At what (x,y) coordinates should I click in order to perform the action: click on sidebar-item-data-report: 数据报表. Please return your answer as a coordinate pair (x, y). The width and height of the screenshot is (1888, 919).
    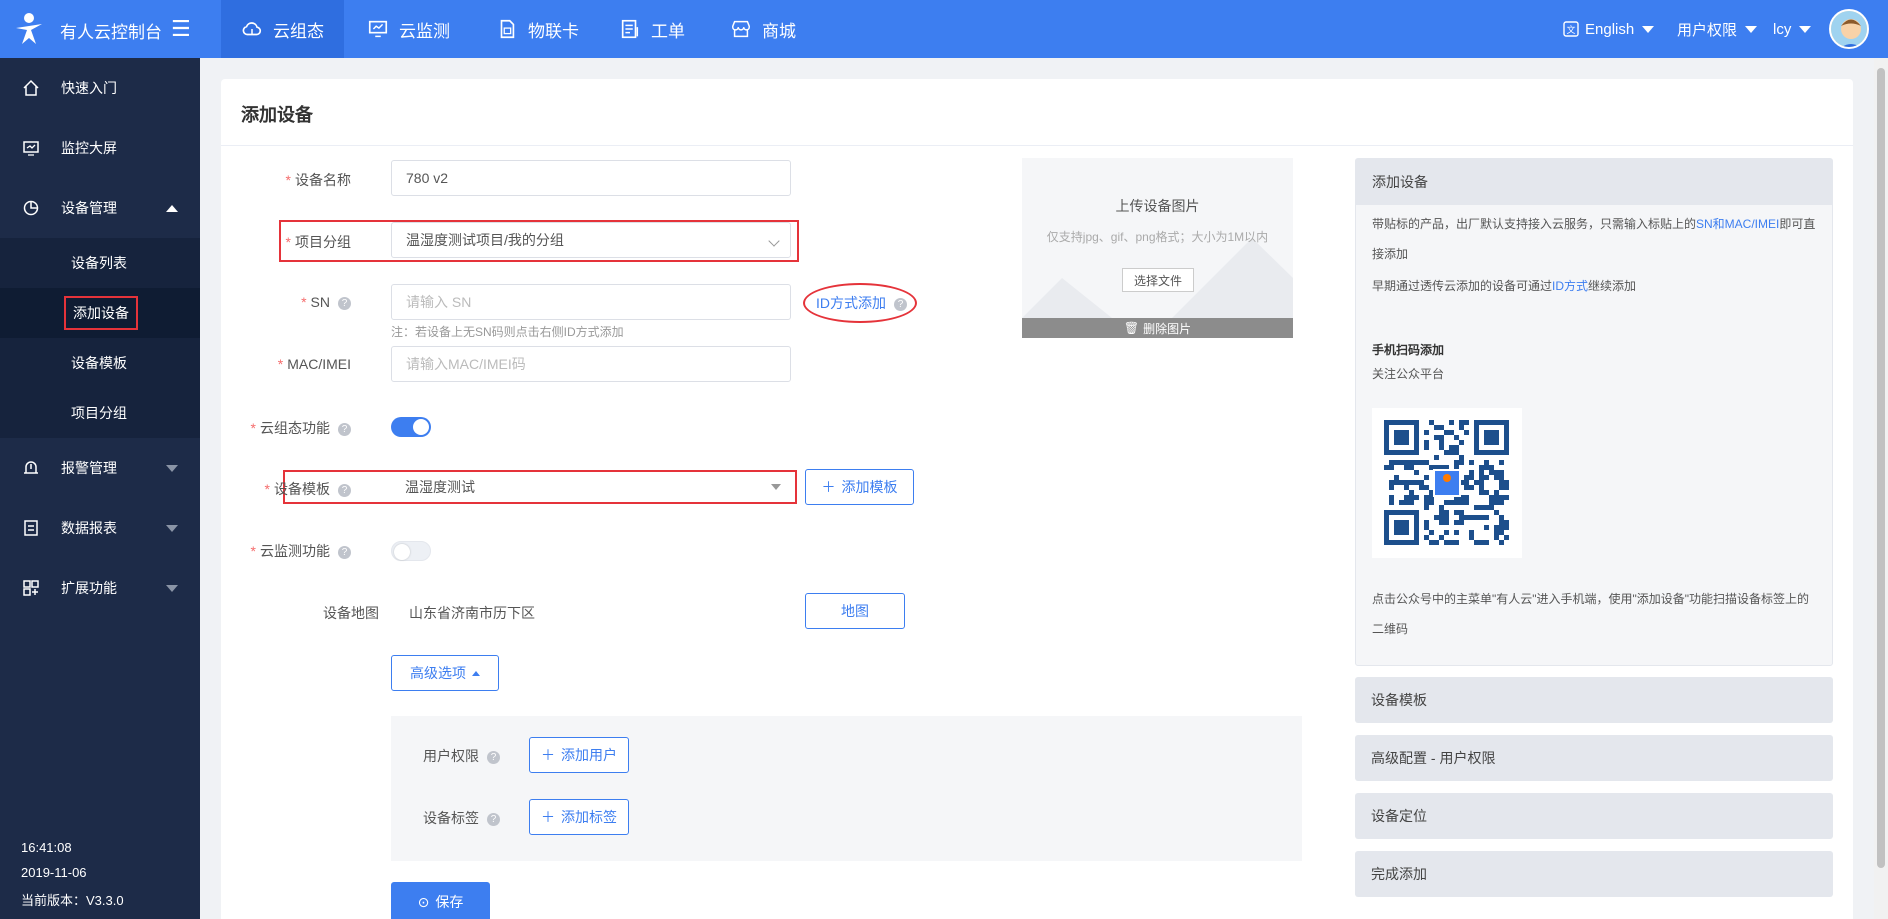
    Looking at the image, I should click on (100, 528).